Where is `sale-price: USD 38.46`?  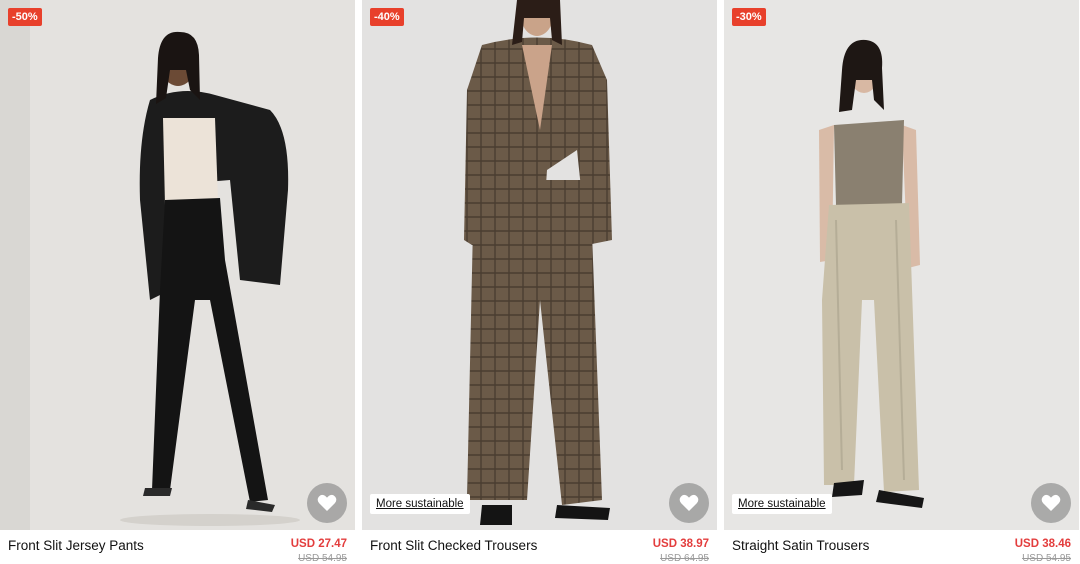
sale-price: USD 38.46 is located at coordinates (1042, 544).